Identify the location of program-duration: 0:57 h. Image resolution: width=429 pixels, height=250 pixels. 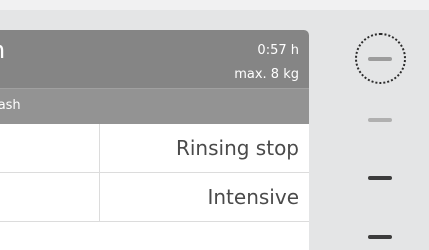
(278, 50).